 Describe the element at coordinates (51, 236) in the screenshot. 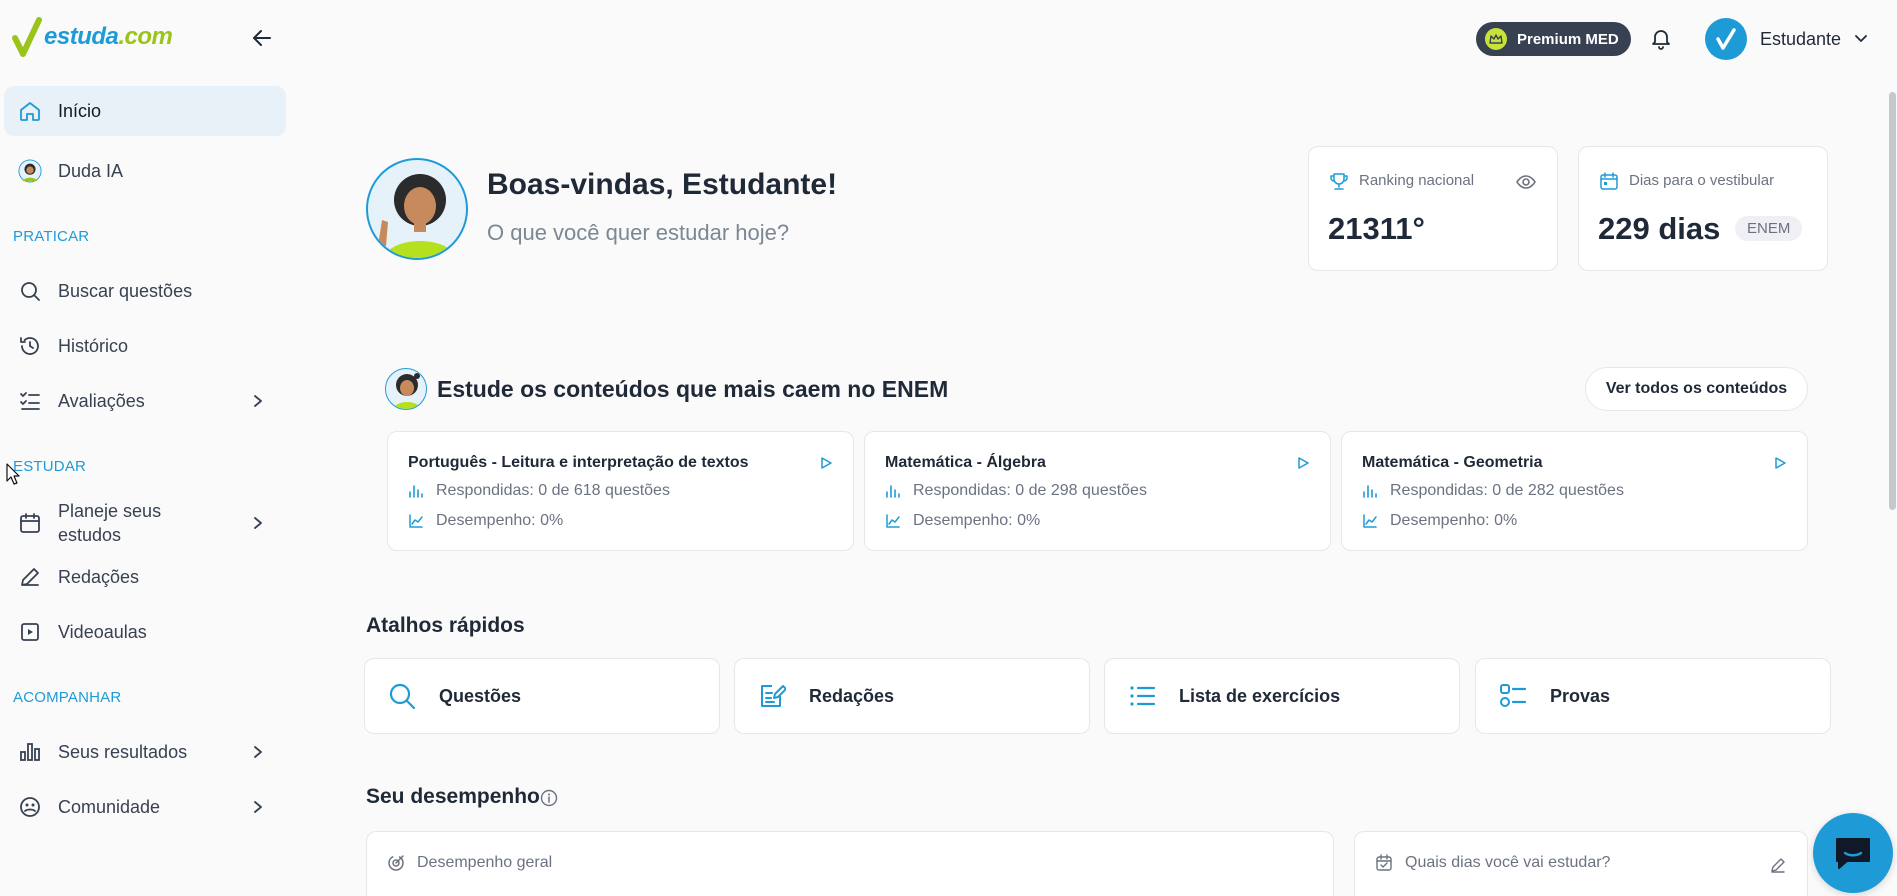

I see `section-praticar: PRATICAR` at that location.